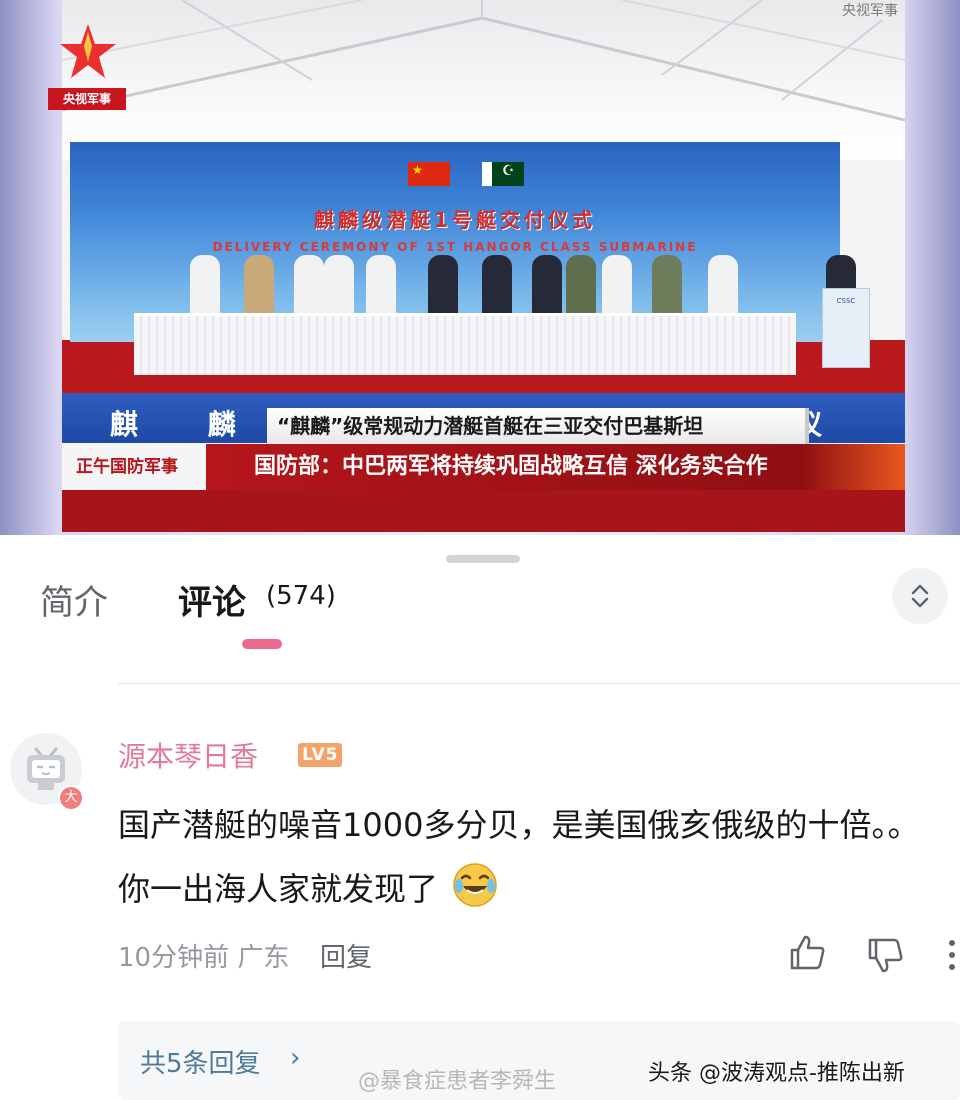  Describe the element at coordinates (539, 683) in the screenshot. I see `divider` at that location.